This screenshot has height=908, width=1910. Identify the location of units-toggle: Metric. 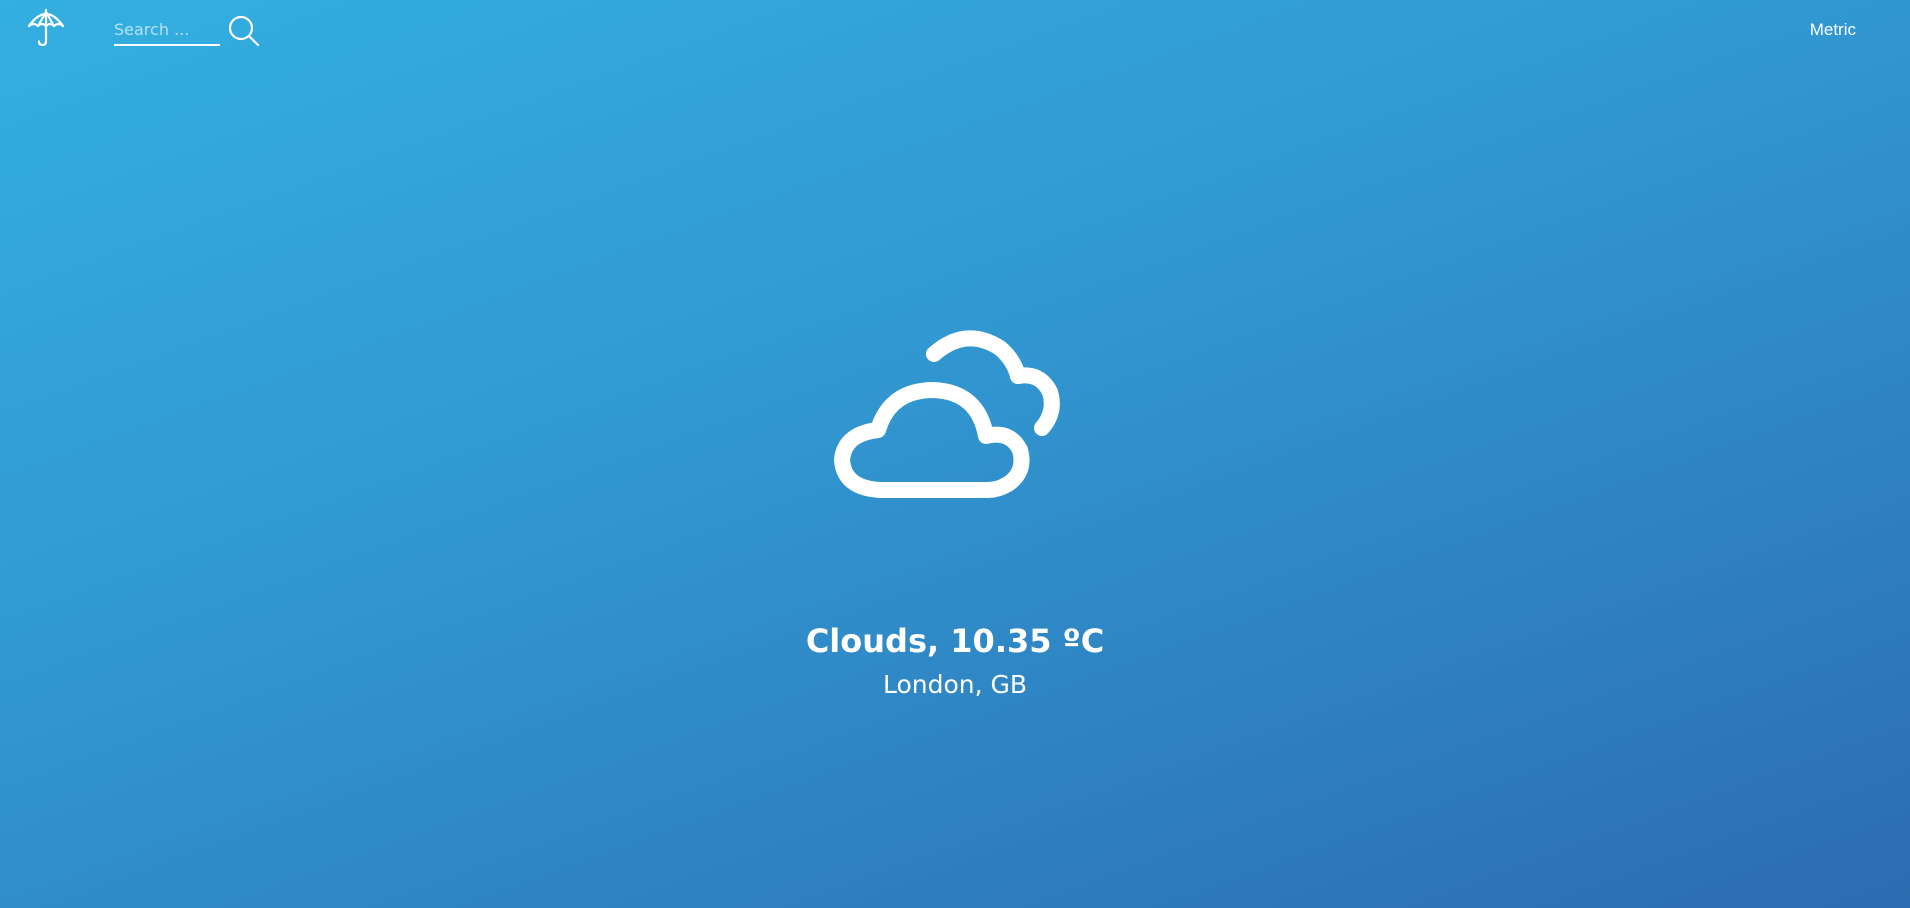
(1833, 30).